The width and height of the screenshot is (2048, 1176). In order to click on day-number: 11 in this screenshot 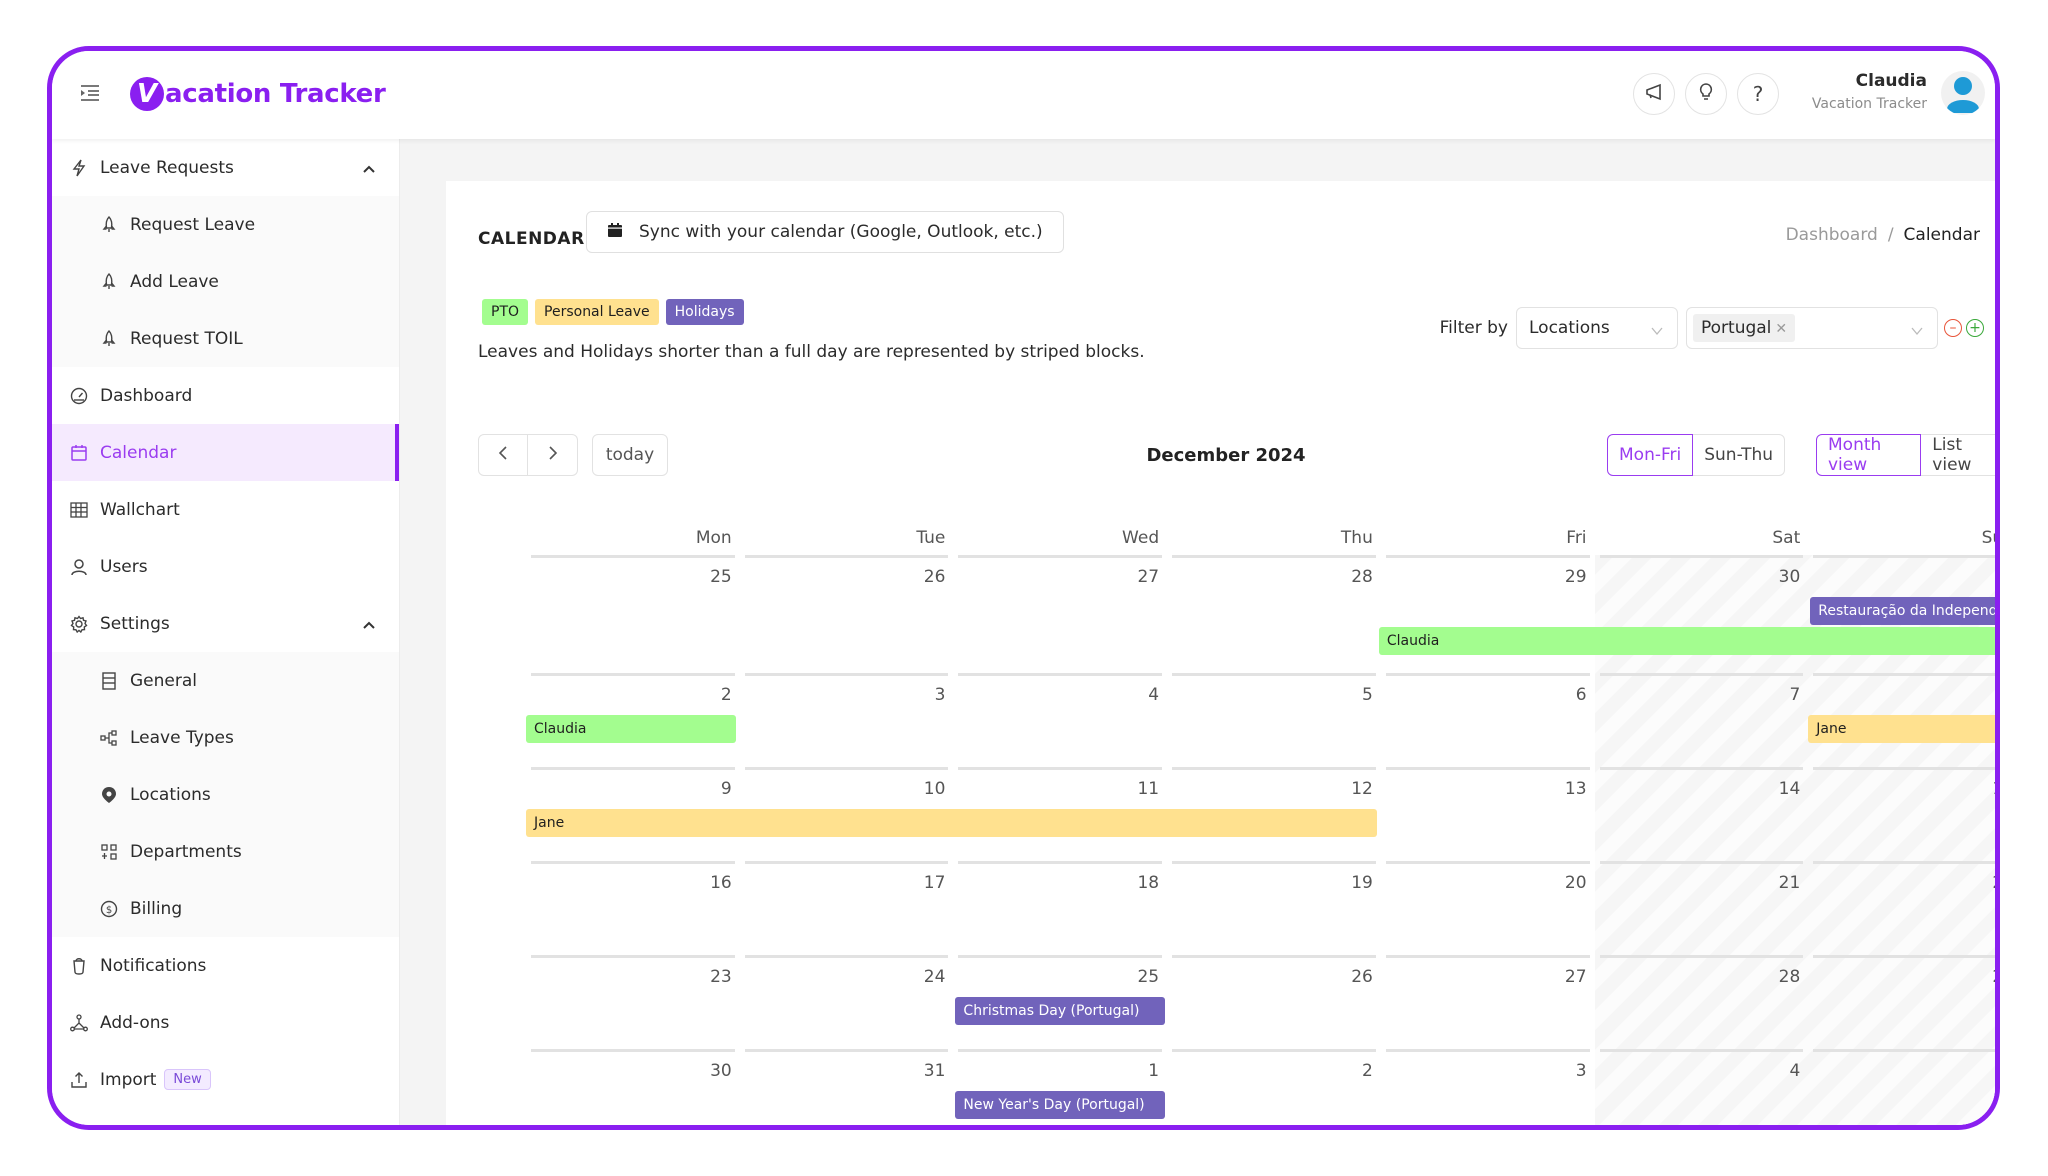, I will do `click(1148, 789)`.